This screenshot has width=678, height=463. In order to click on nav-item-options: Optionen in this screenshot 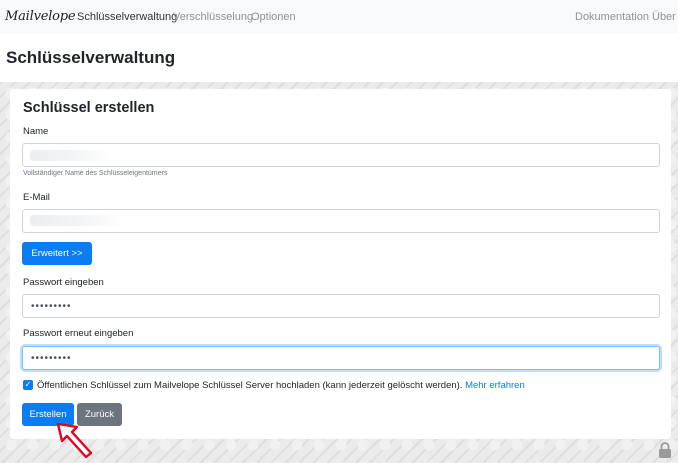, I will do `click(273, 17)`.